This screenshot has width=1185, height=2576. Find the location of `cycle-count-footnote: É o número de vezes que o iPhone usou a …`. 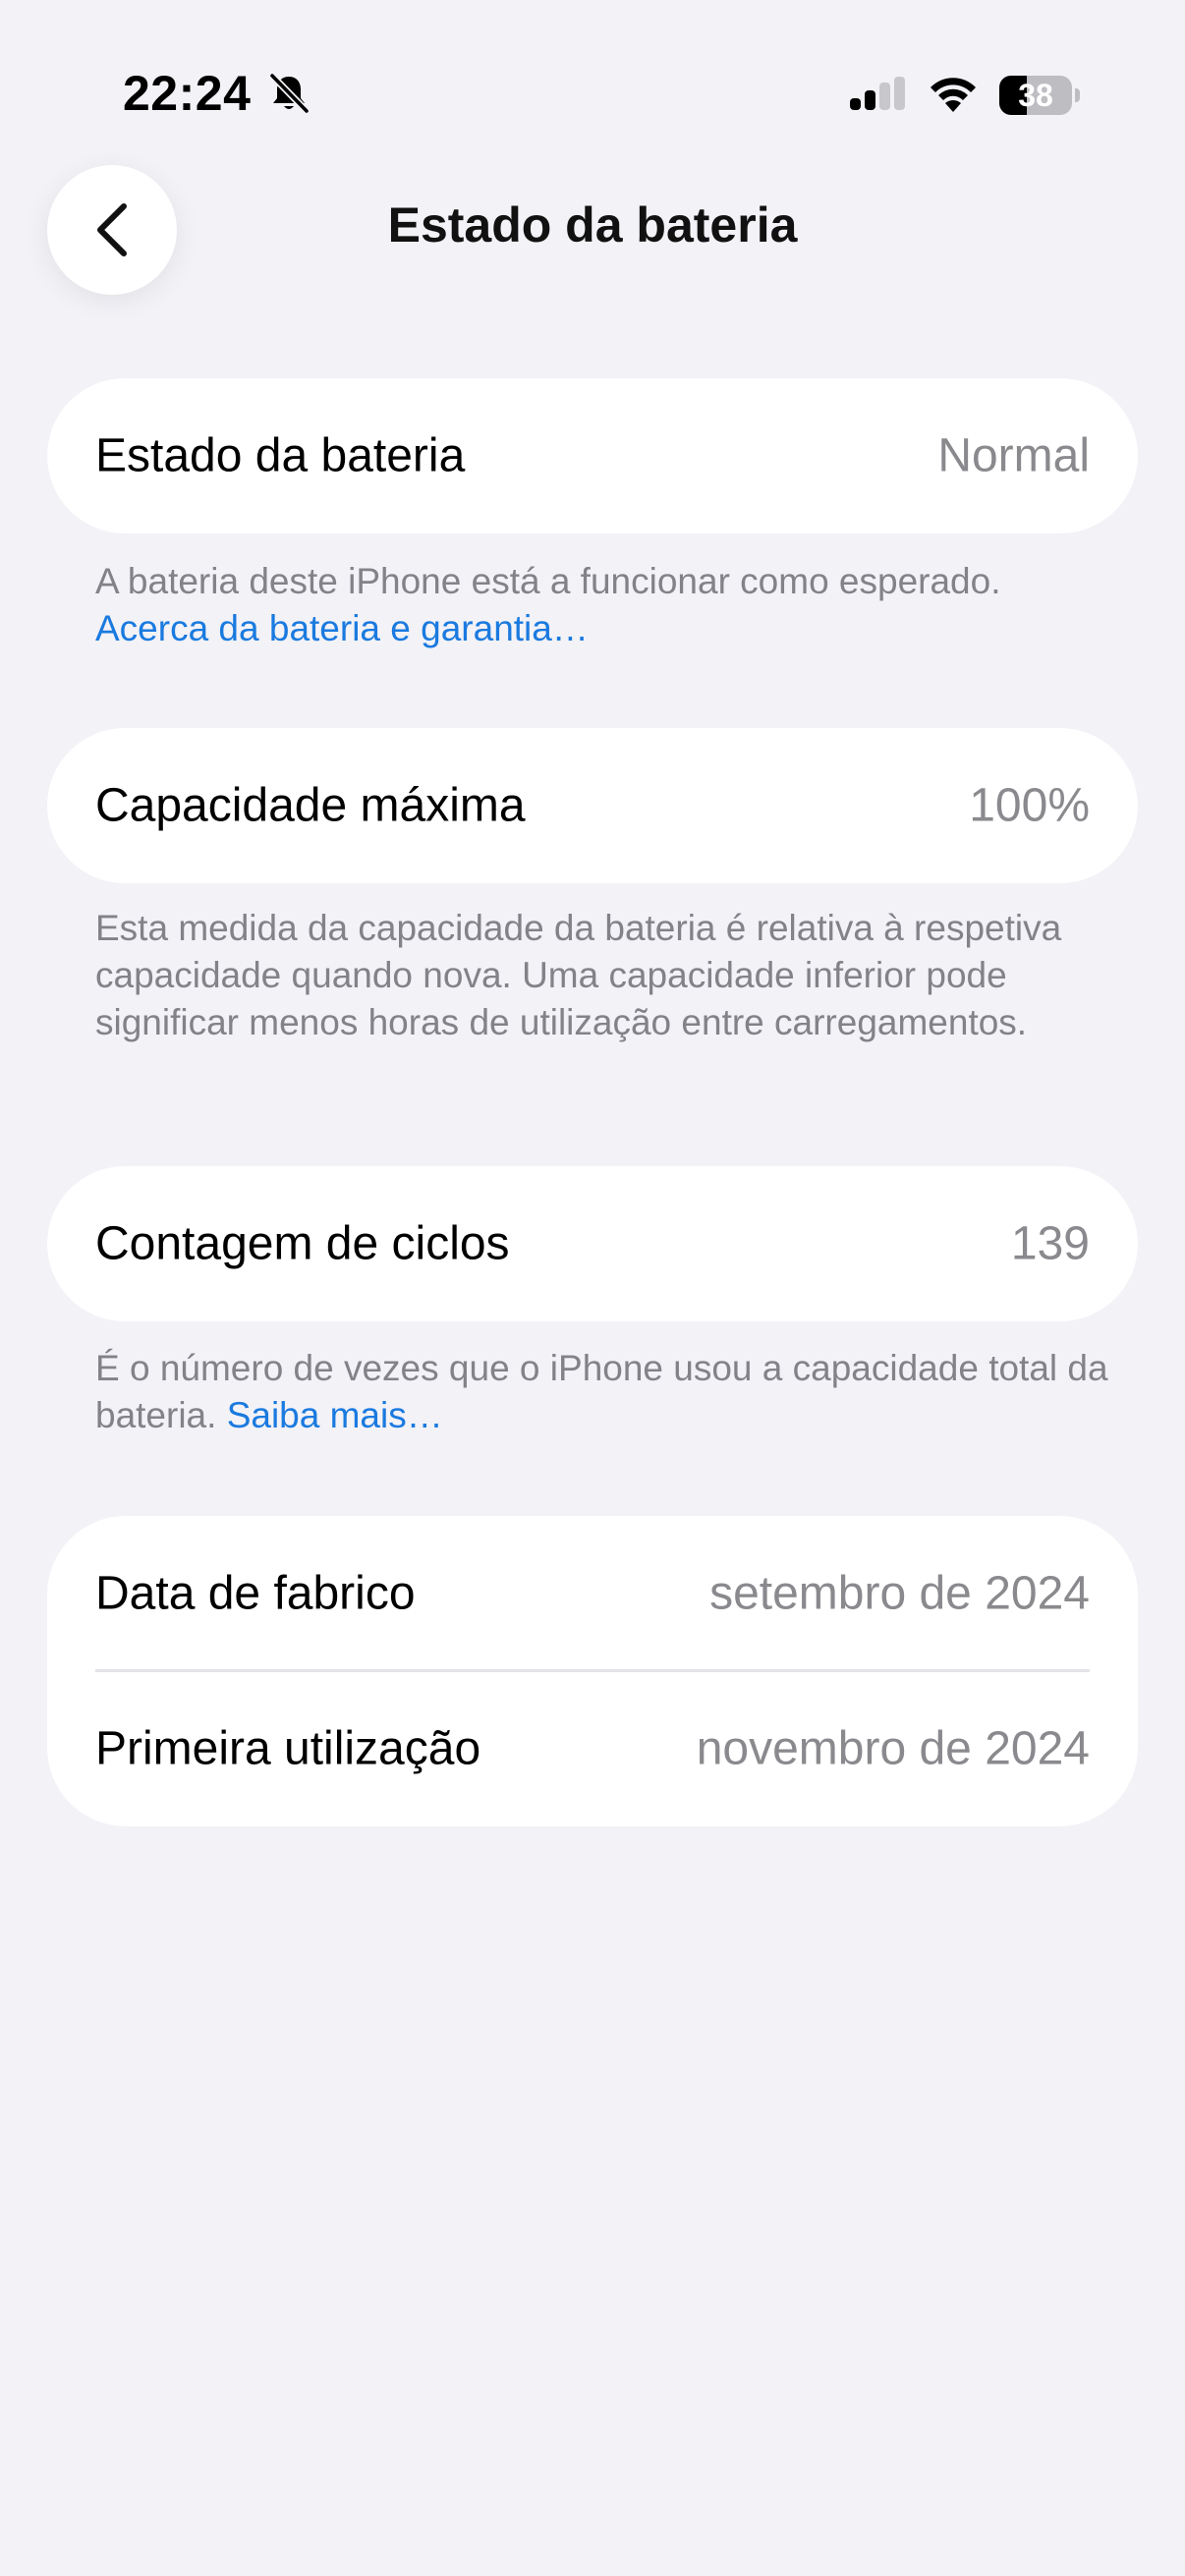

cycle-count-footnote: É o número de vezes que o iPhone usou a … is located at coordinates (606, 1392).